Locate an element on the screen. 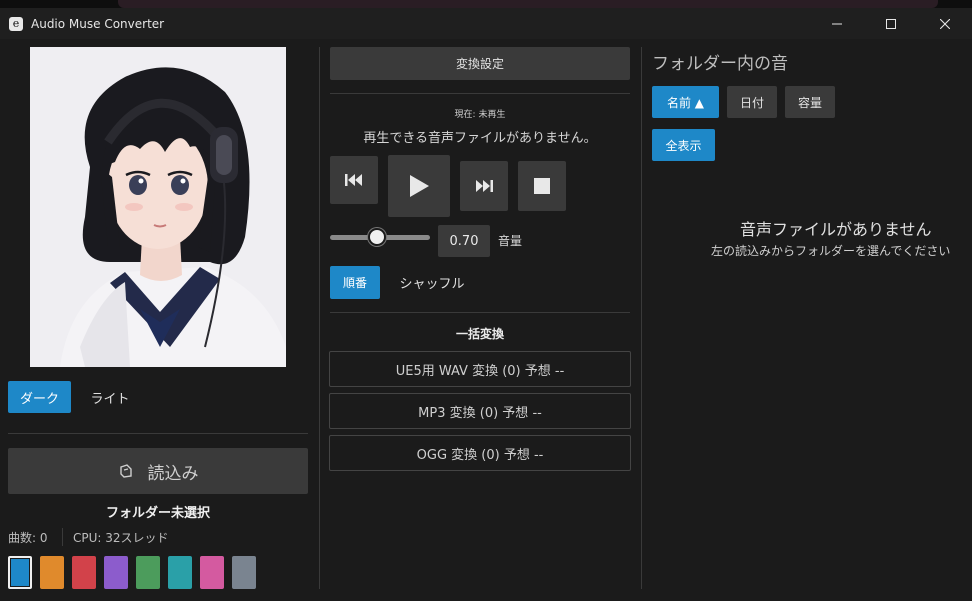 This screenshot has height=601, width=972. close-icon is located at coordinates (945, 23).